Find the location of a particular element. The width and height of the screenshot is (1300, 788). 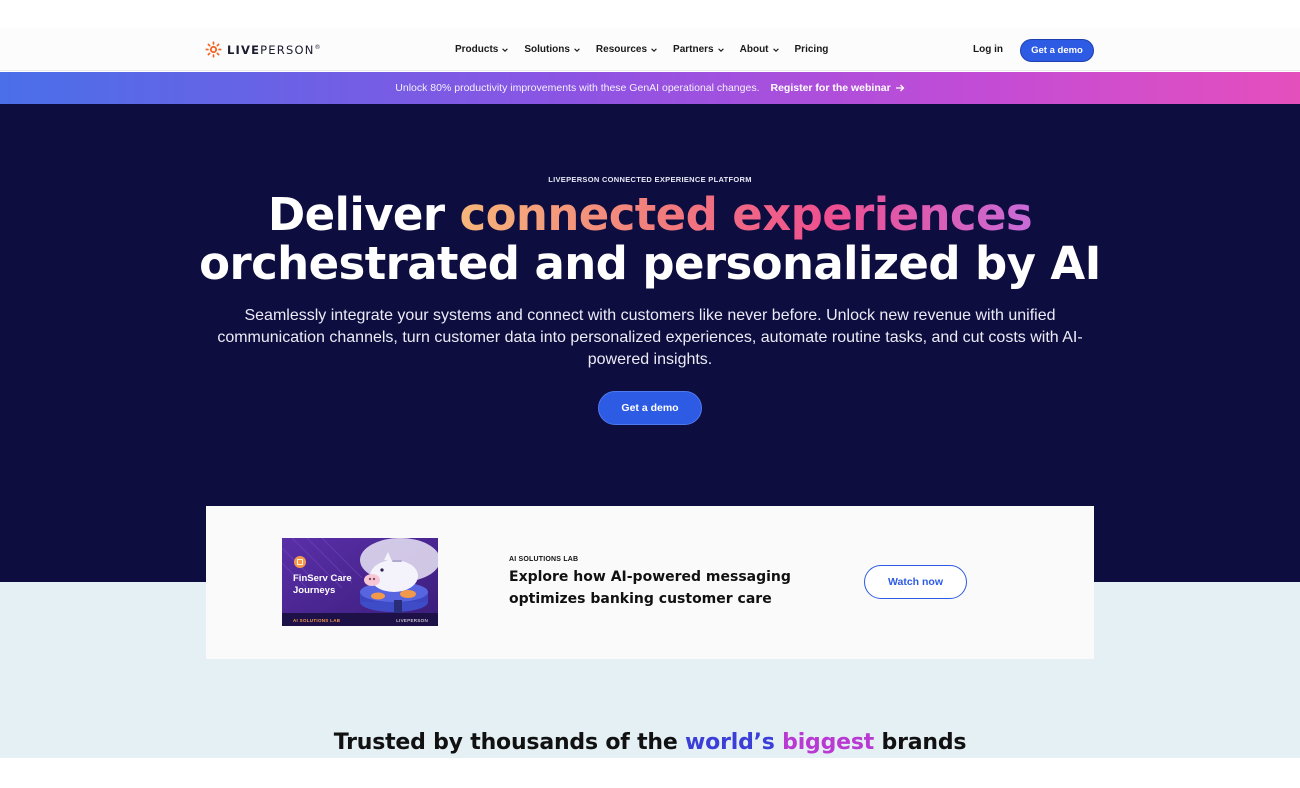

trusted-prefix: Trusted by thousands of the is located at coordinates (509, 742).